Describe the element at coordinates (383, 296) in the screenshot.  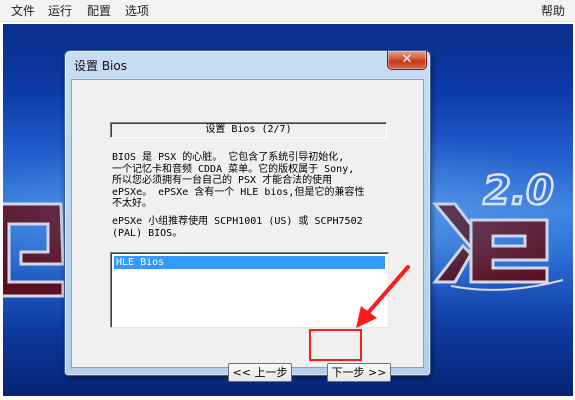
I see `annotation-arrow` at that location.